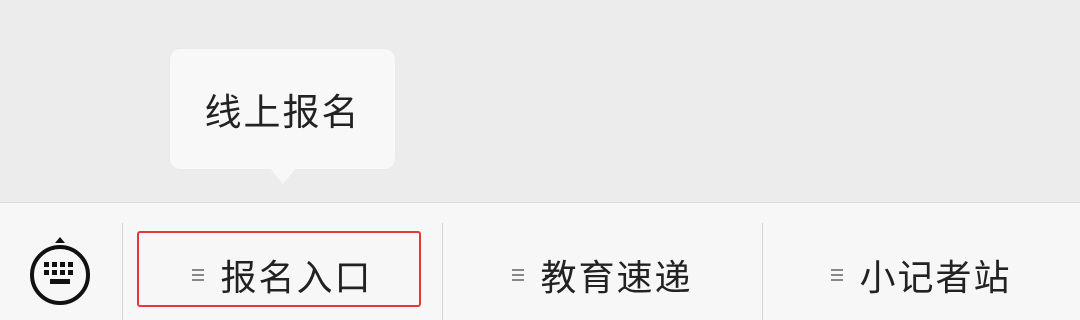 The width and height of the screenshot is (1080, 320). I want to click on menu-button-education-news: 教育速递, so click(602, 261).